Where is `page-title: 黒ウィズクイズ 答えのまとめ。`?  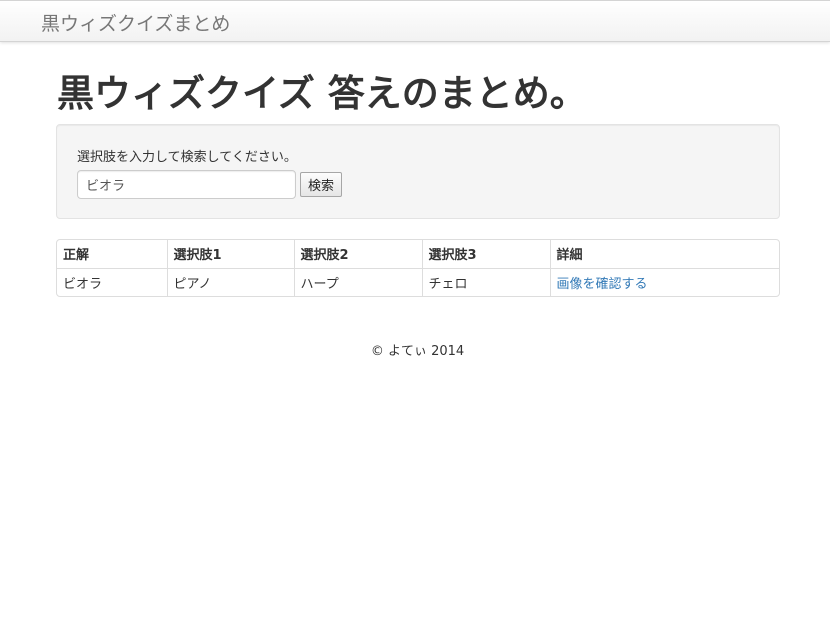 page-title: 黒ウィズクイズ 答えのまとめ。 is located at coordinates (322, 93).